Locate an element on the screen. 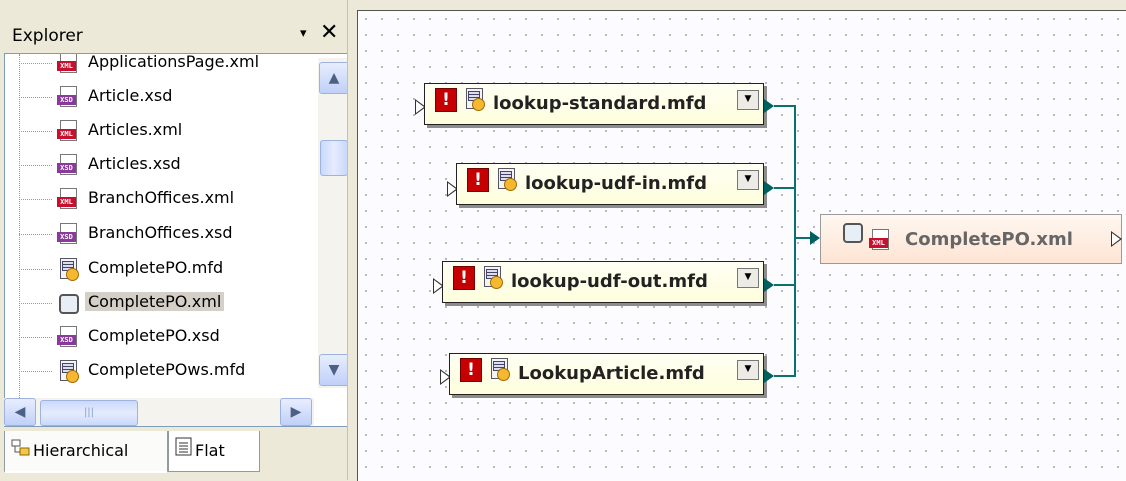  tab-hierarchical: Hierarchical is located at coordinates (86, 452).